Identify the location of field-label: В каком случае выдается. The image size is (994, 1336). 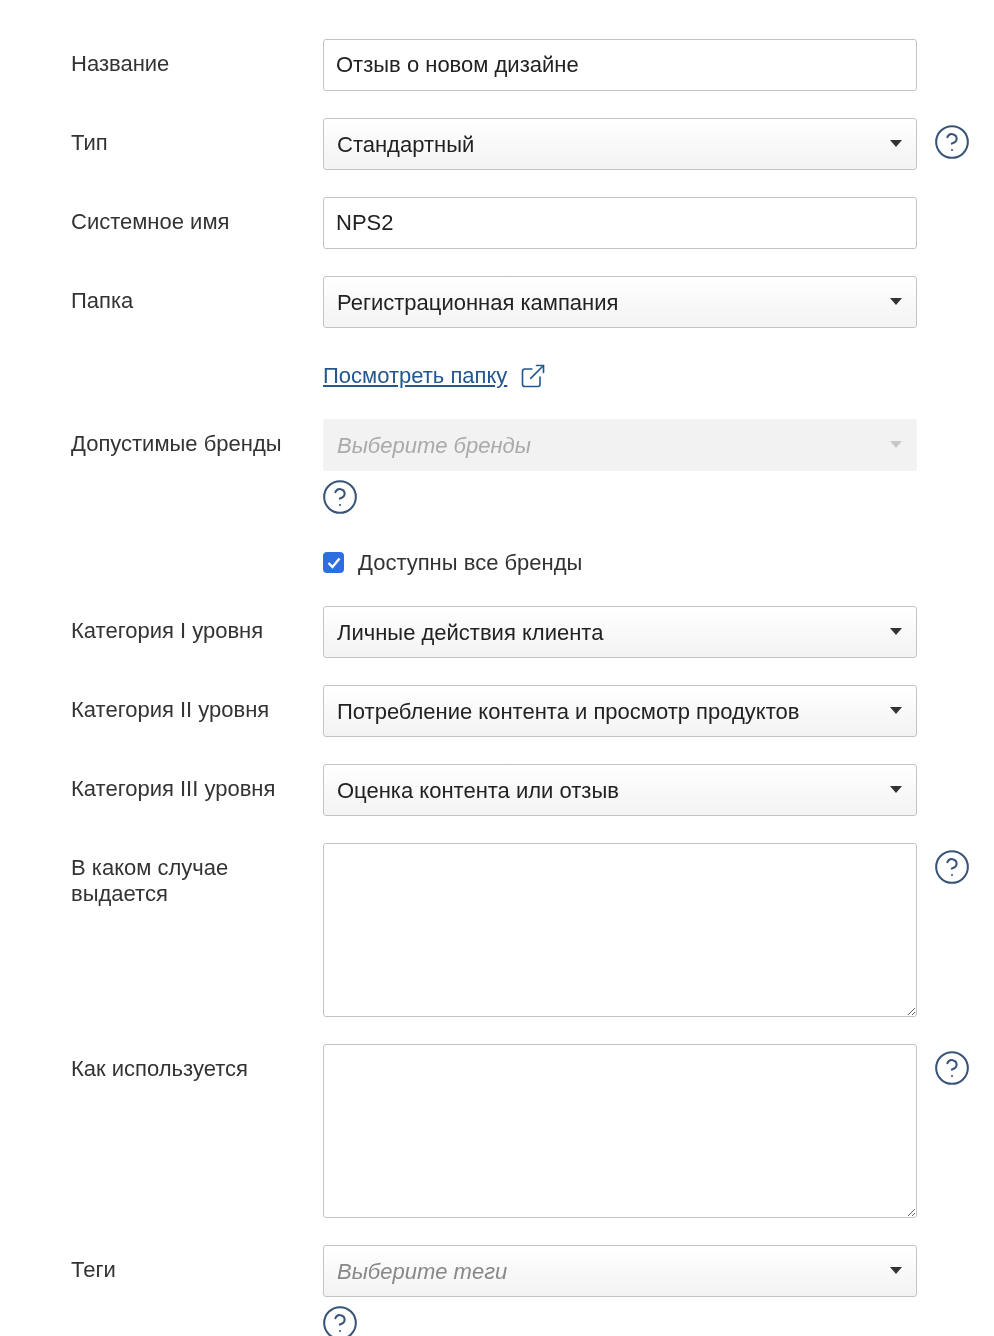
(150, 881).